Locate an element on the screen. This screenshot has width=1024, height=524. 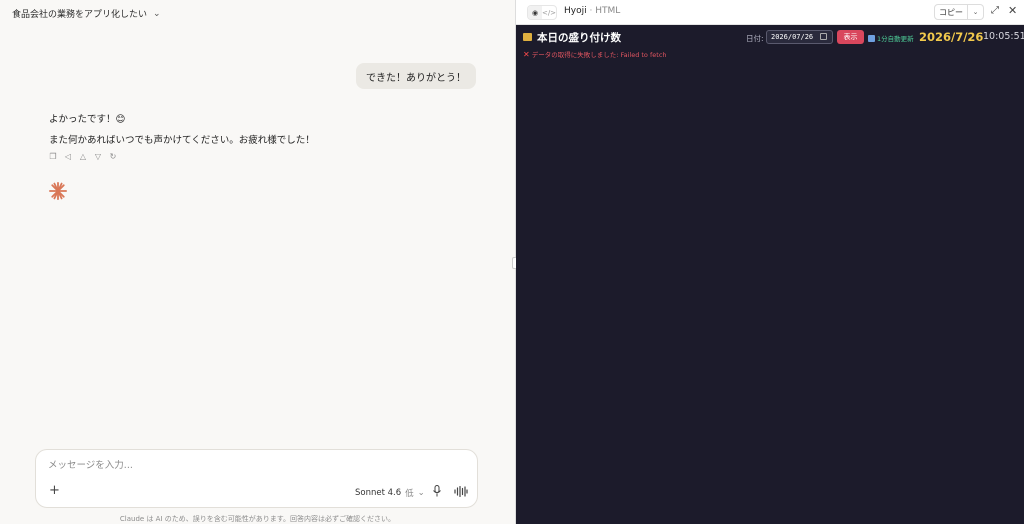
thumbs-down-icon: ▽ is located at coordinates (98, 156).